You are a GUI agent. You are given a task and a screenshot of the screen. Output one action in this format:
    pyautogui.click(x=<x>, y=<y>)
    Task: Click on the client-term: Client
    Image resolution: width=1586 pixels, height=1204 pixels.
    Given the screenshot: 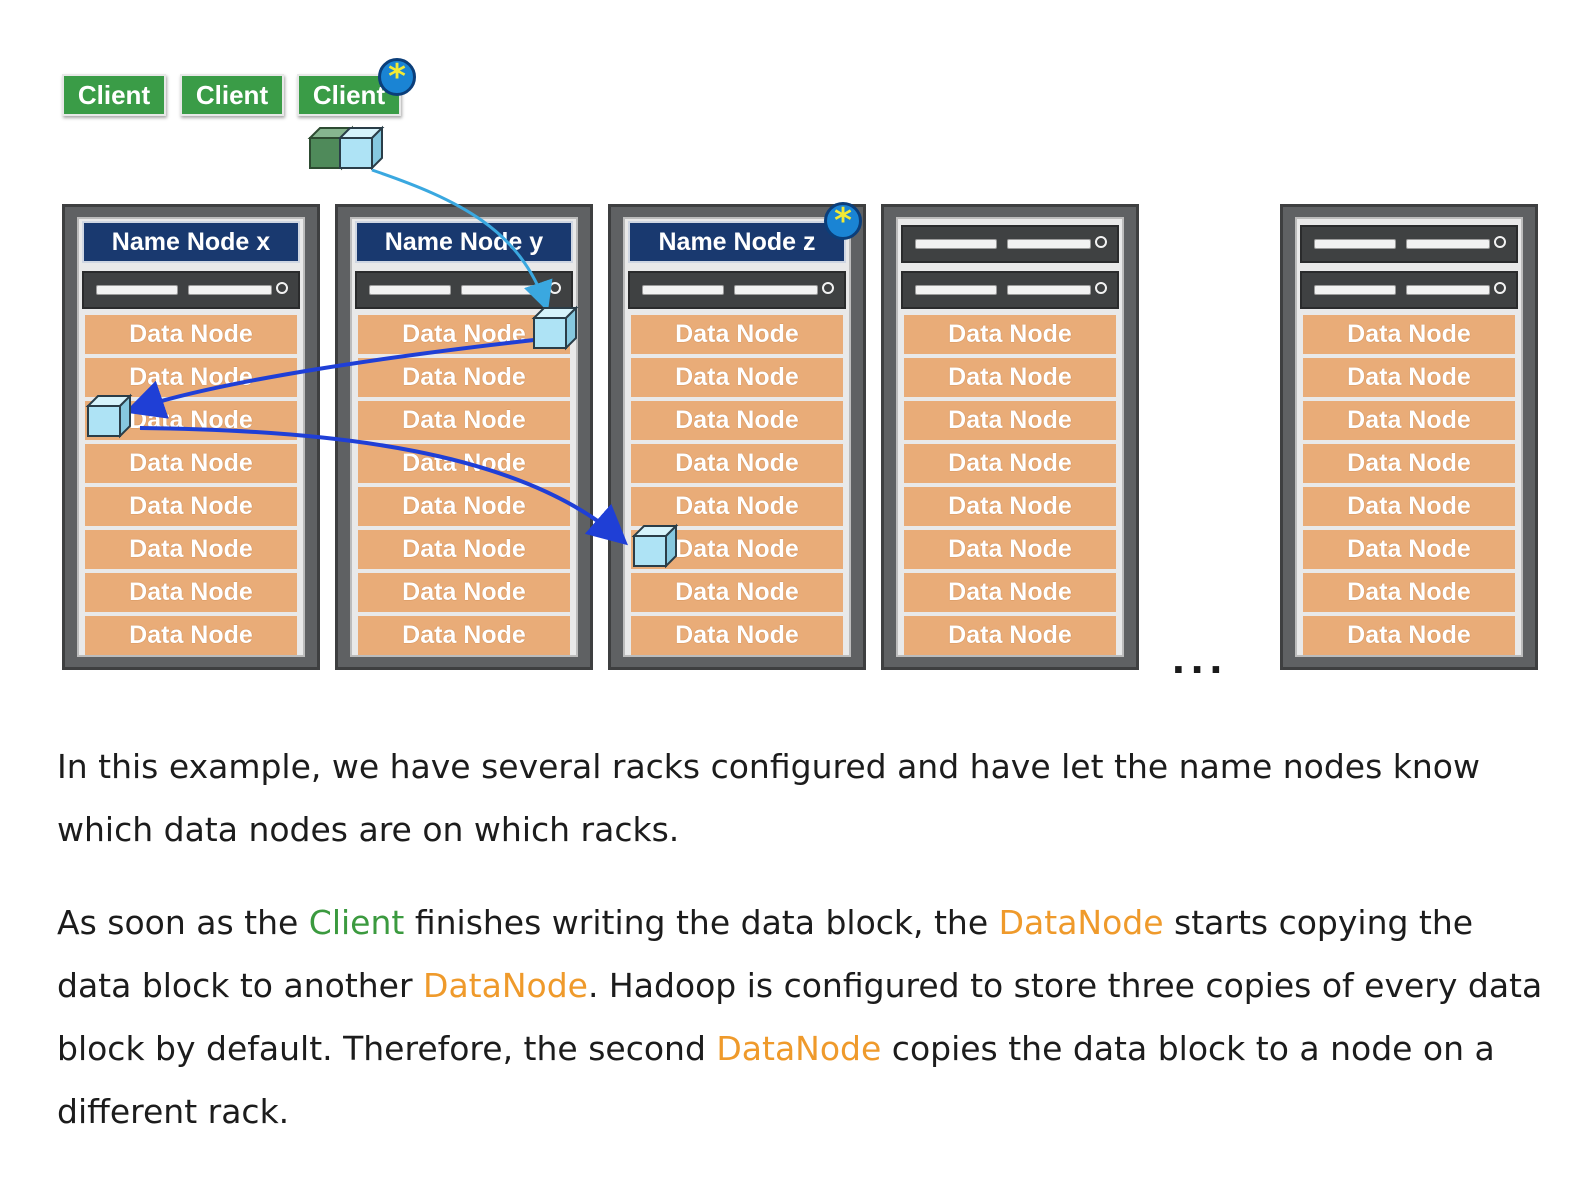 What is the action you would take?
    pyautogui.click(x=356, y=922)
    